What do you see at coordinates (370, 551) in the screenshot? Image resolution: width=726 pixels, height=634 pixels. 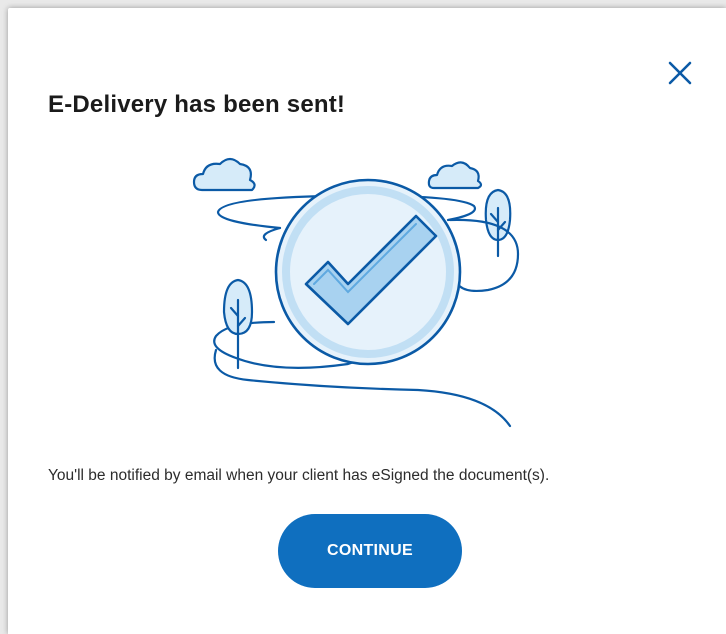 I see `continue-button: CONTINUE` at bounding box center [370, 551].